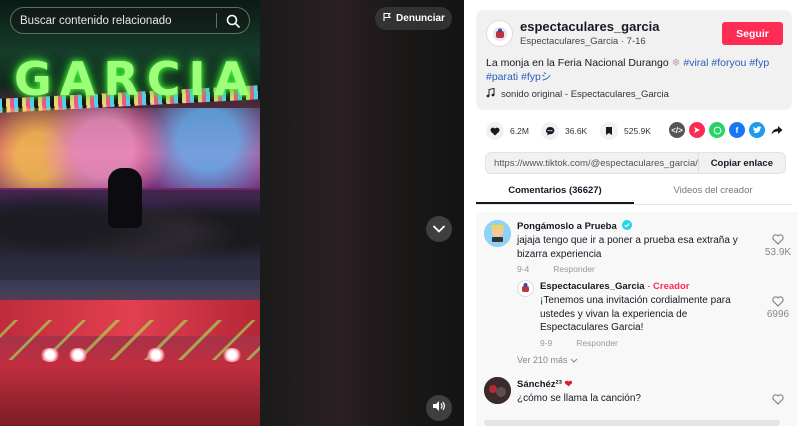 The width and height of the screenshot is (800, 426). Describe the element at coordinates (130, 340) in the screenshot. I see `ride-zigzag` at that location.